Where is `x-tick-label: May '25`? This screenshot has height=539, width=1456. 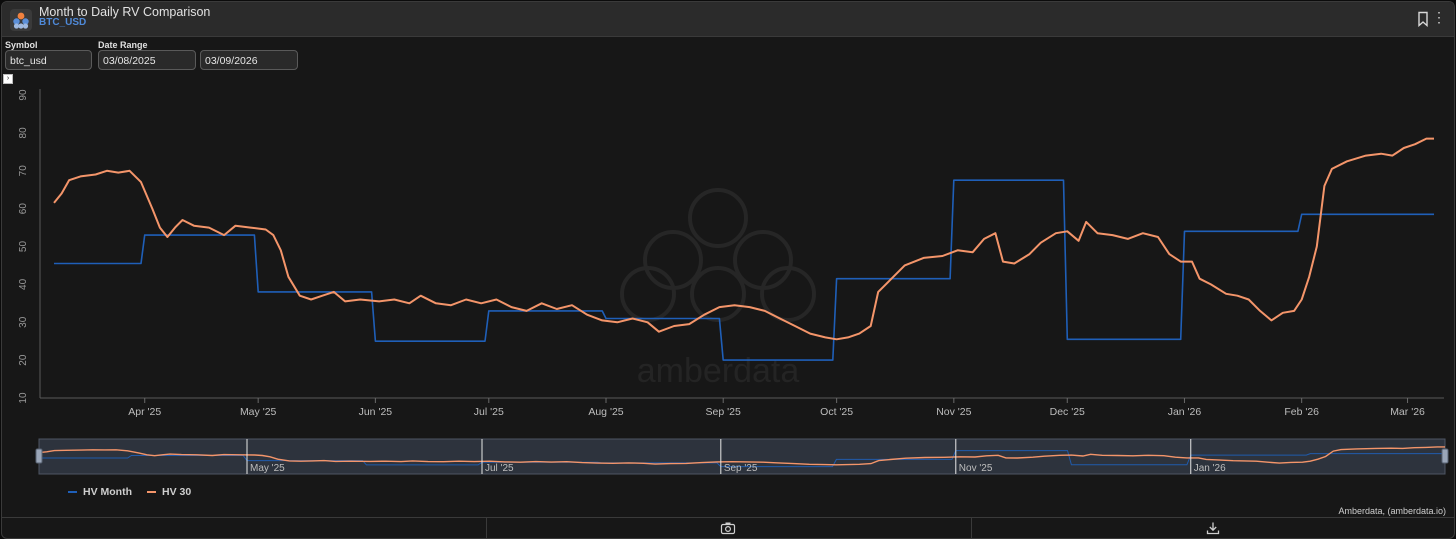
x-tick-label: May '25 is located at coordinates (258, 412).